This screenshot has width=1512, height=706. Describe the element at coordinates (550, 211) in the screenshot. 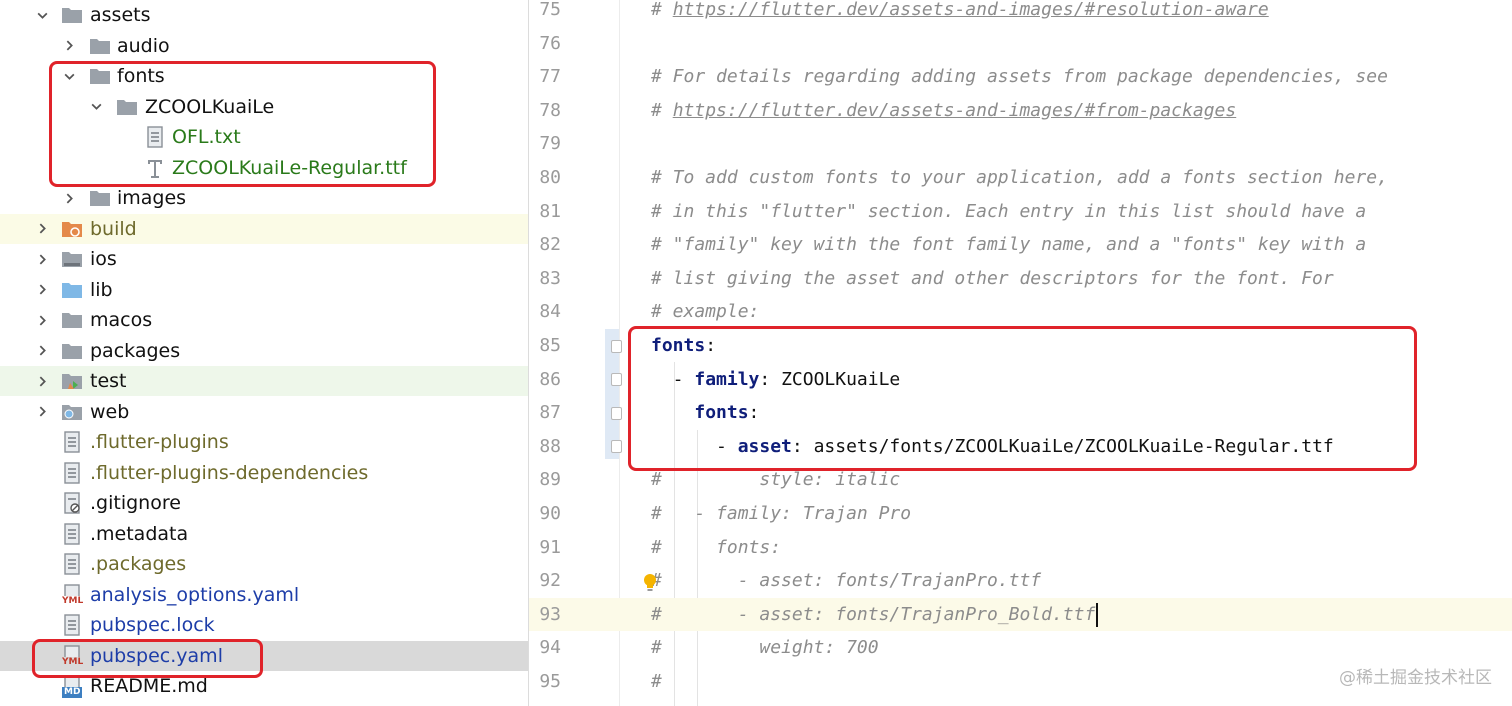

I see `line-number: 81` at that location.